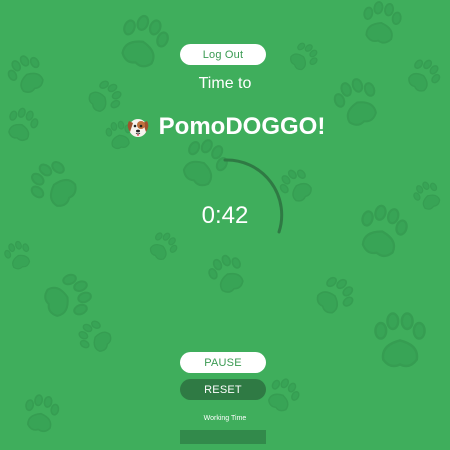 The width and height of the screenshot is (450, 450). What do you see at coordinates (223, 362) in the screenshot?
I see `pause-button: PAUSE` at bounding box center [223, 362].